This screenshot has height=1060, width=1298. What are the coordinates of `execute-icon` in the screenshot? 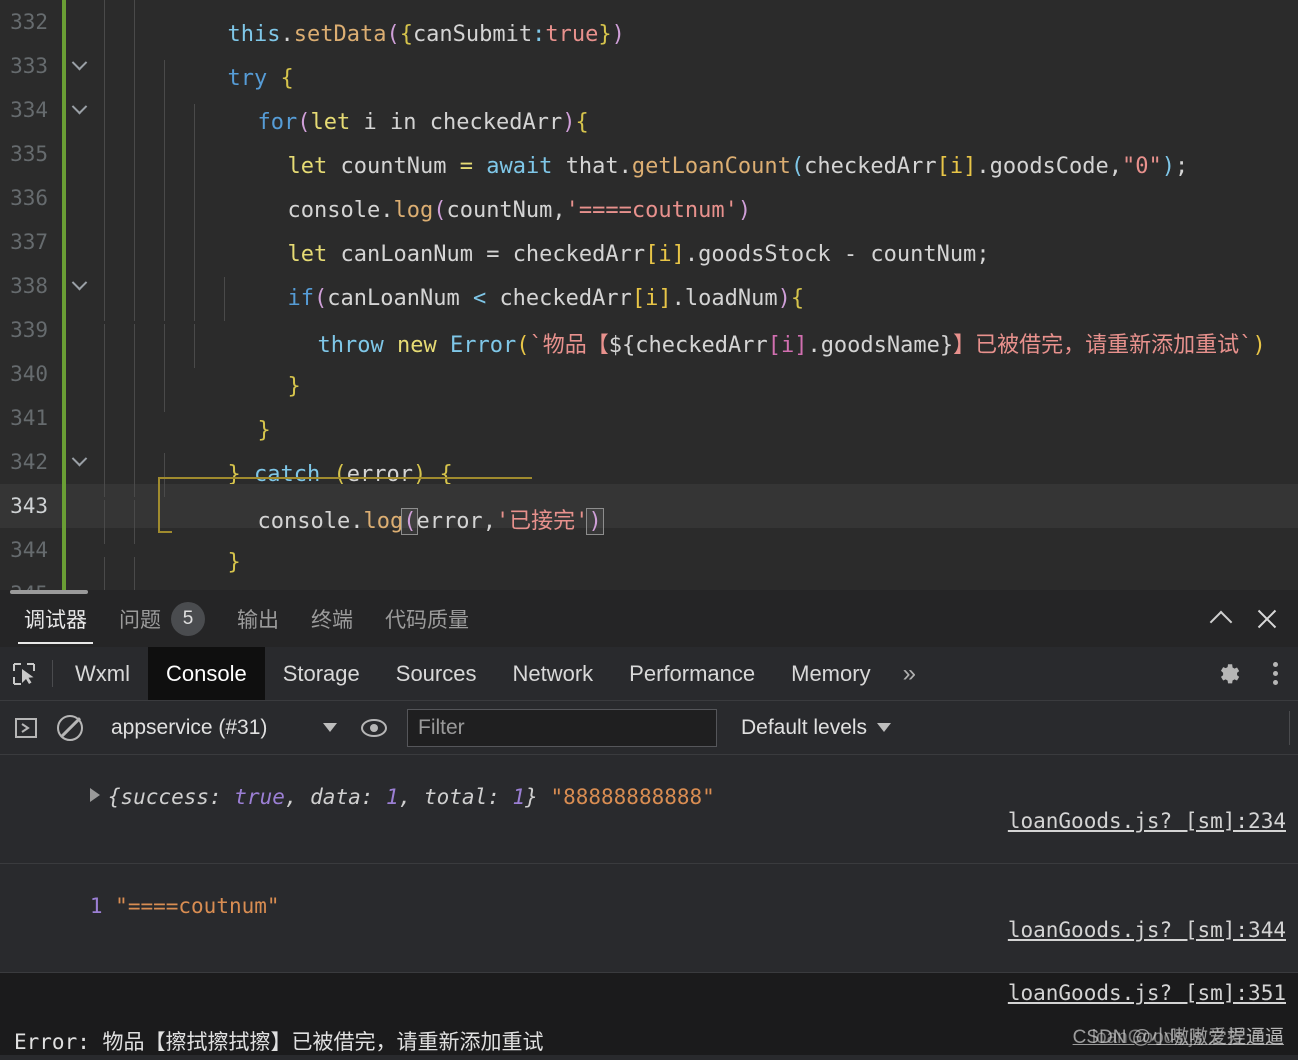 It's located at (26, 728).